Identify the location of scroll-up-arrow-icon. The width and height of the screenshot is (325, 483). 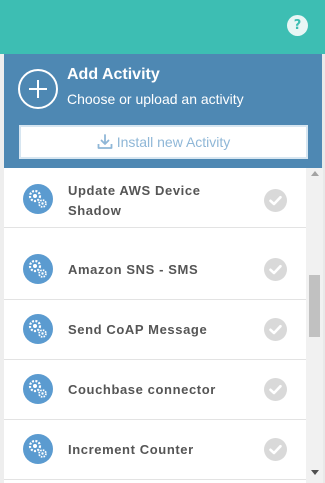
(315, 173).